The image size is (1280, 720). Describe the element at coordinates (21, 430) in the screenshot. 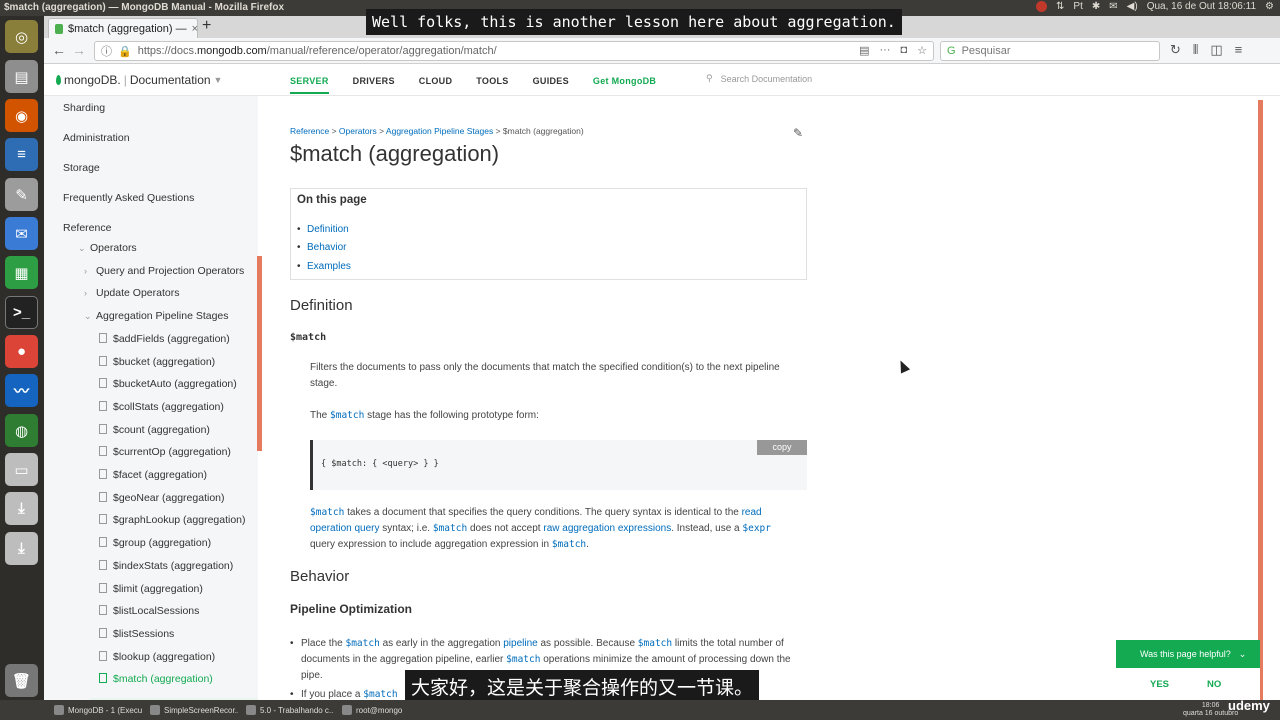

I see `globe-icon: ◍` at that location.